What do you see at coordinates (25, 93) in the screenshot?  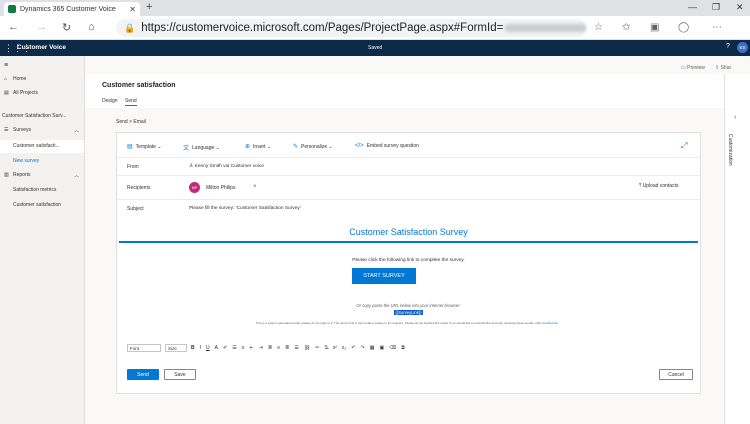 I see `nav-all-projects: All Projects` at bounding box center [25, 93].